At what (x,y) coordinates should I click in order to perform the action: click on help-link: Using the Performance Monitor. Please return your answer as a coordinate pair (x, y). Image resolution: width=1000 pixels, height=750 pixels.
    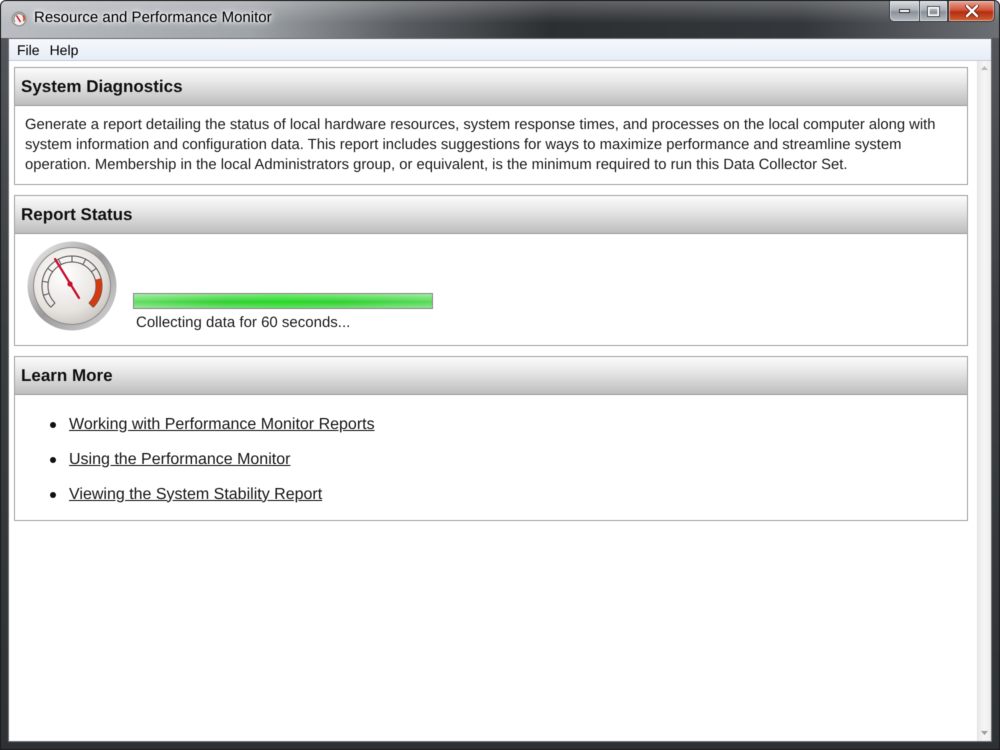
    Looking at the image, I should click on (179, 459).